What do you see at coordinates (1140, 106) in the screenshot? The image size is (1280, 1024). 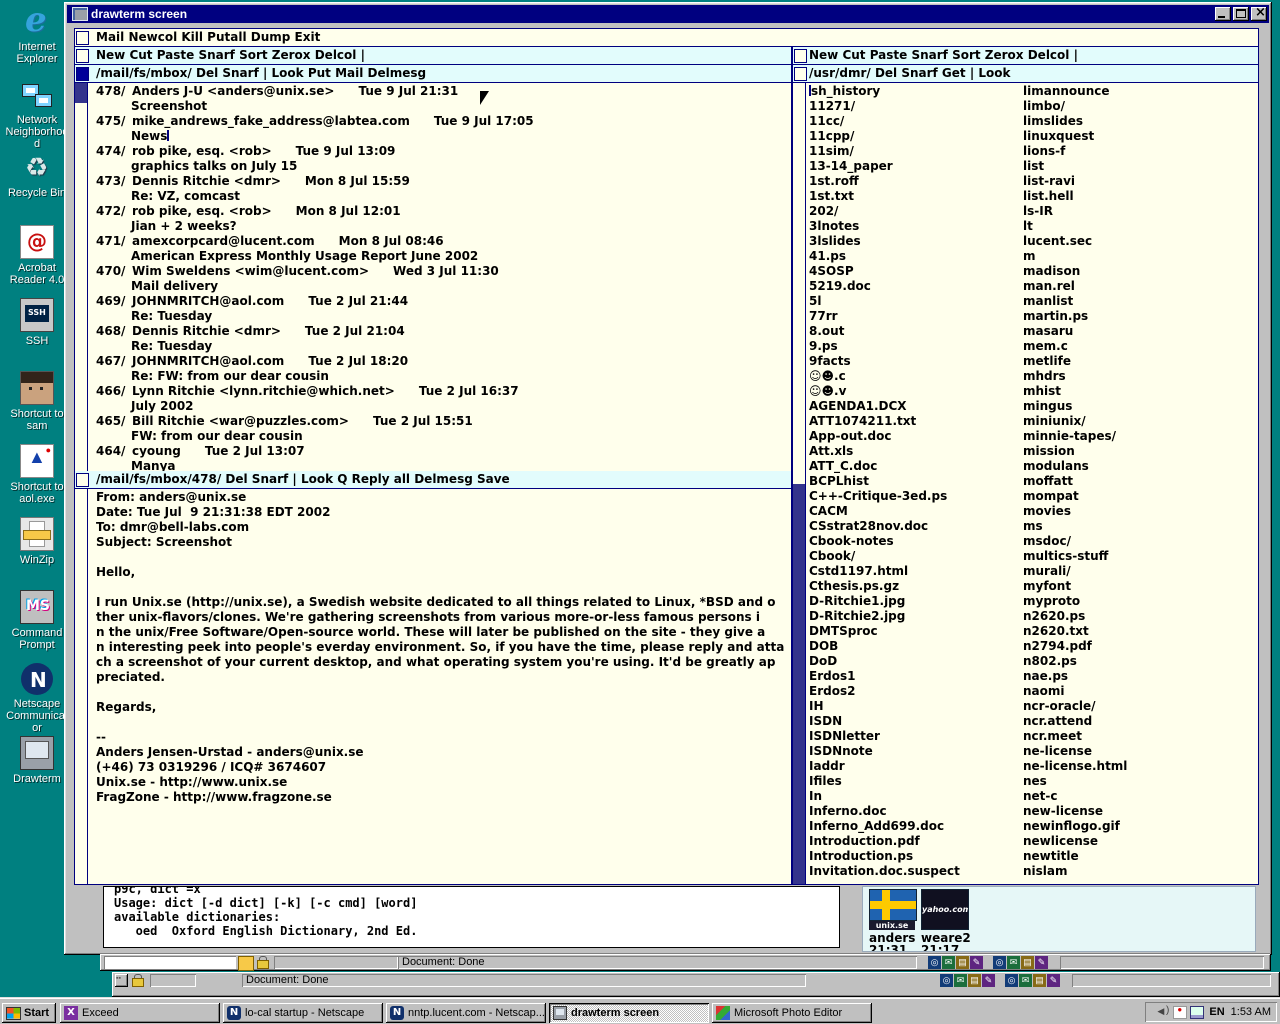 I see `directory-entry: limbo/` at bounding box center [1140, 106].